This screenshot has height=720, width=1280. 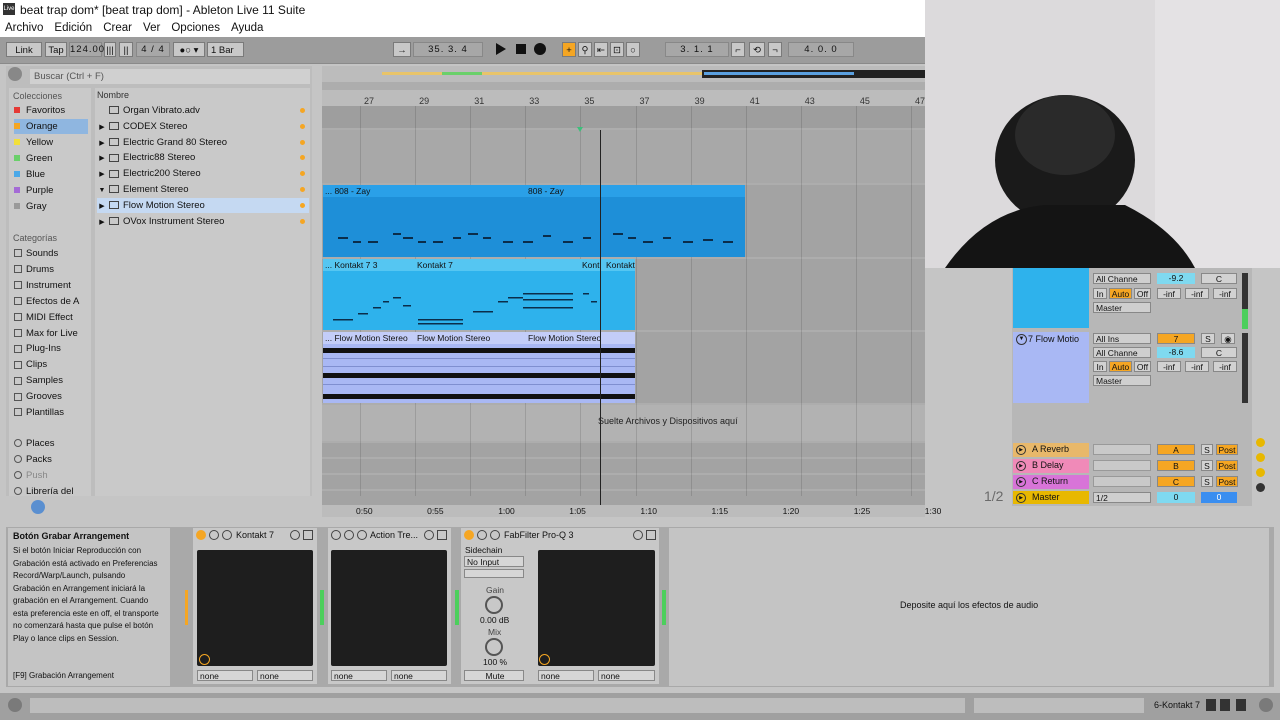 I want to click on time-ruler, so click(x=623, y=511).